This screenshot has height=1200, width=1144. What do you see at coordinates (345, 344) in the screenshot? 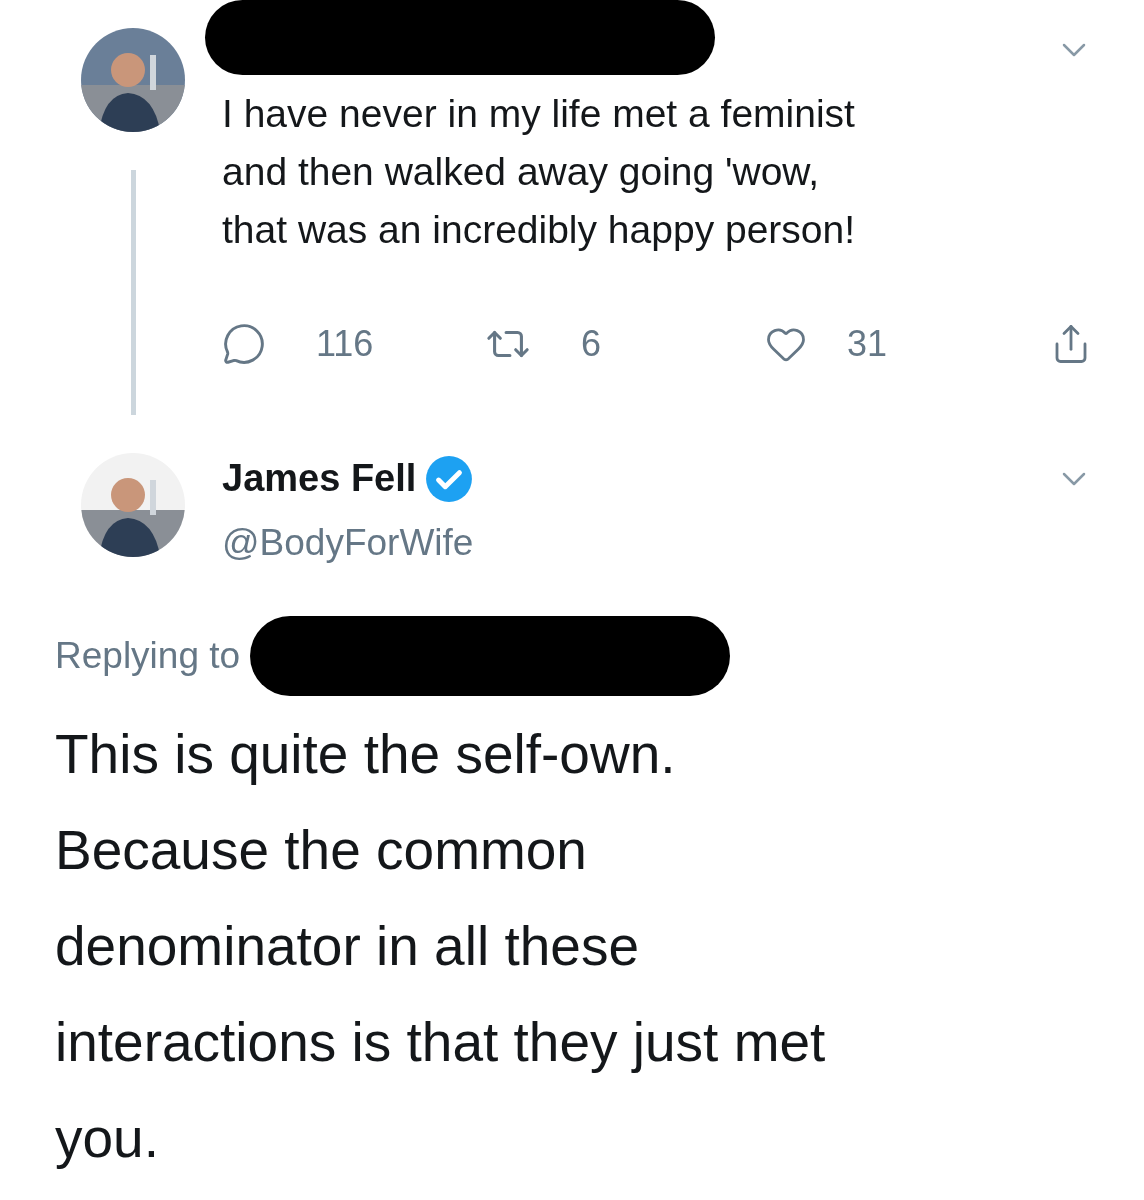
I see `reply-count: 116` at bounding box center [345, 344].